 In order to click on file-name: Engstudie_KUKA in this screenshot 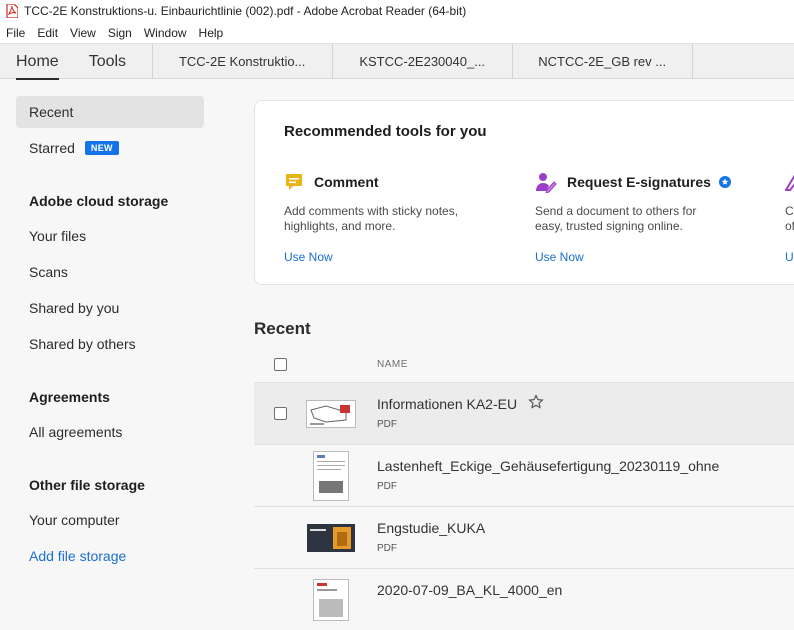, I will do `click(431, 528)`.